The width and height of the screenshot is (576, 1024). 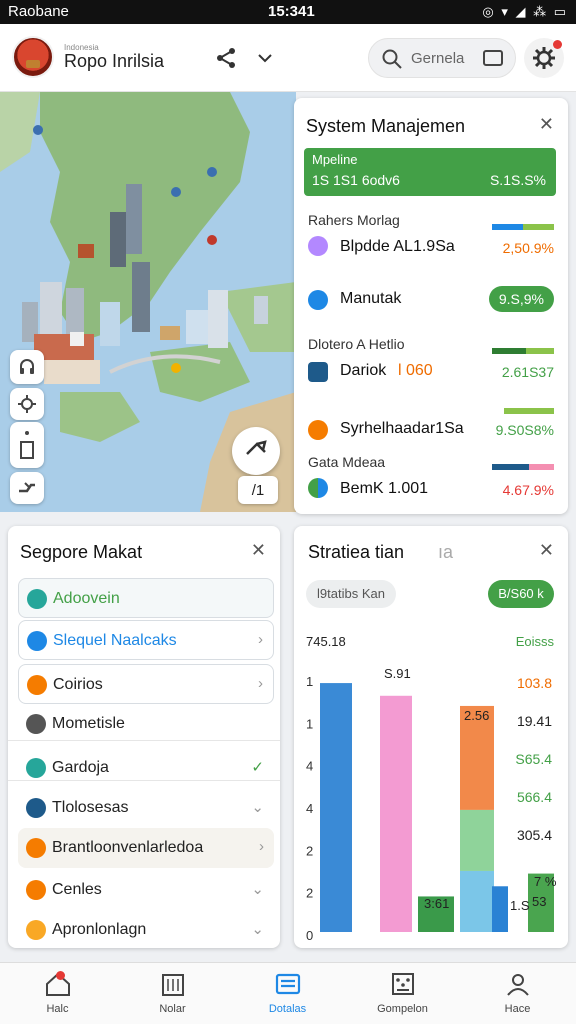 I want to click on market-list-item: Gardoja ✓, so click(x=146, y=768).